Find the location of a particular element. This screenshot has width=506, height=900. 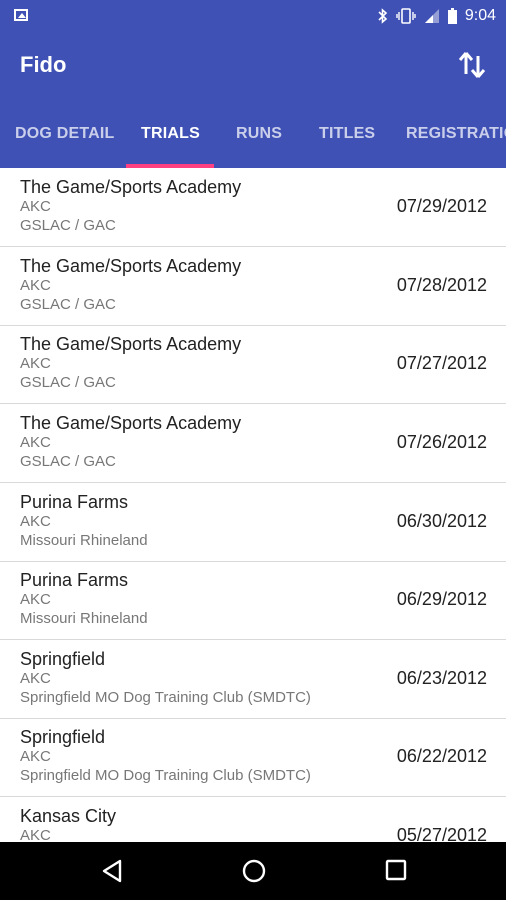

bluetooth-icon is located at coordinates (383, 16).